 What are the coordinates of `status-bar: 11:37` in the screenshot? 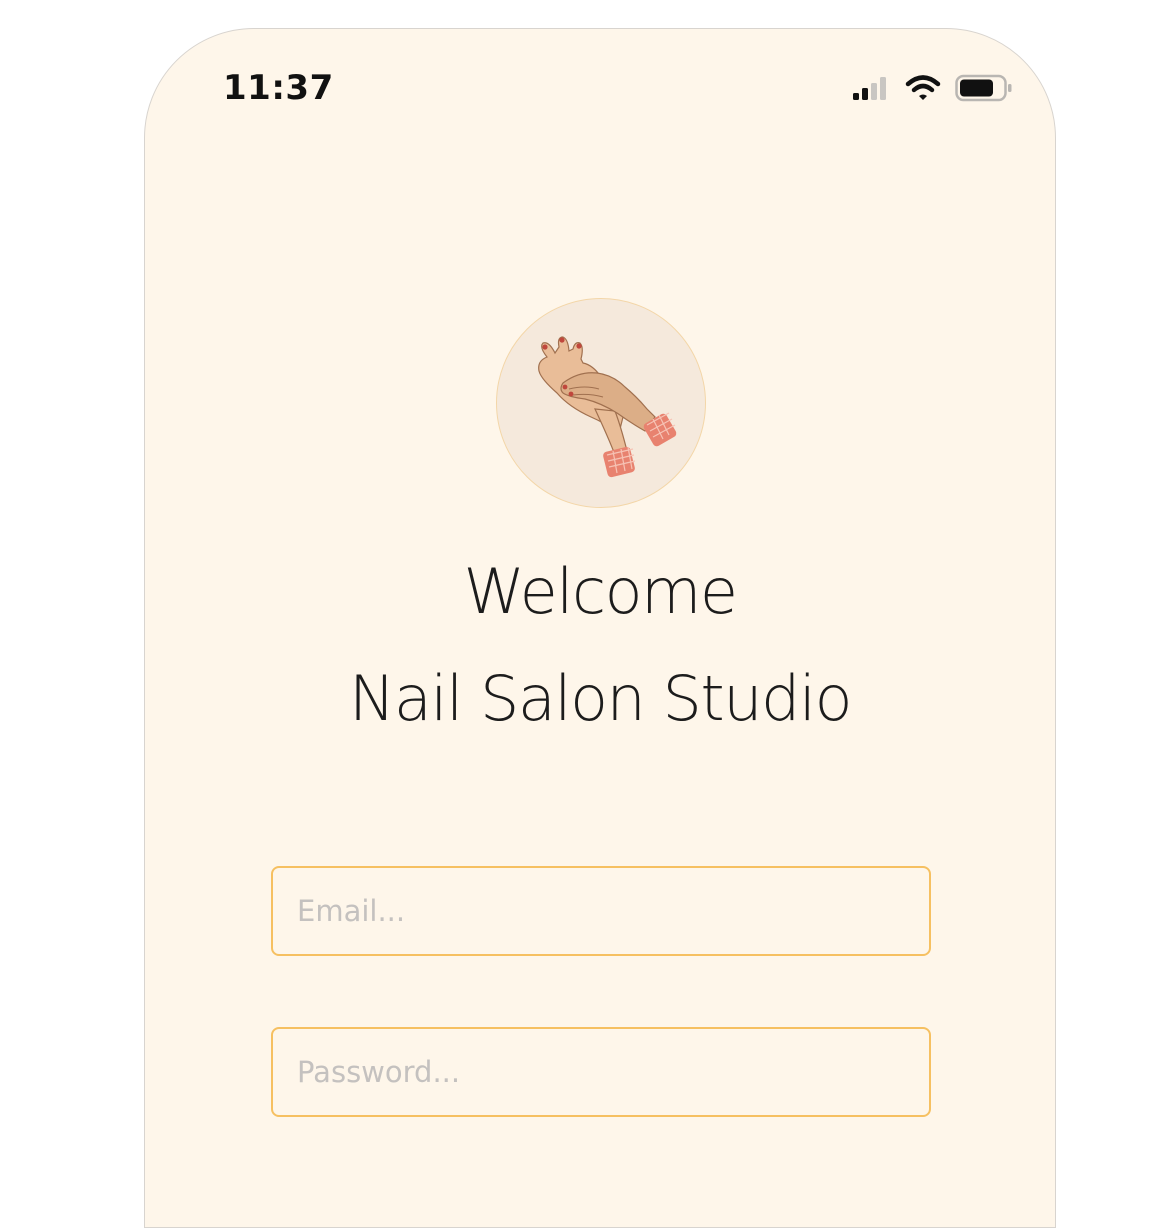 It's located at (600, 89).